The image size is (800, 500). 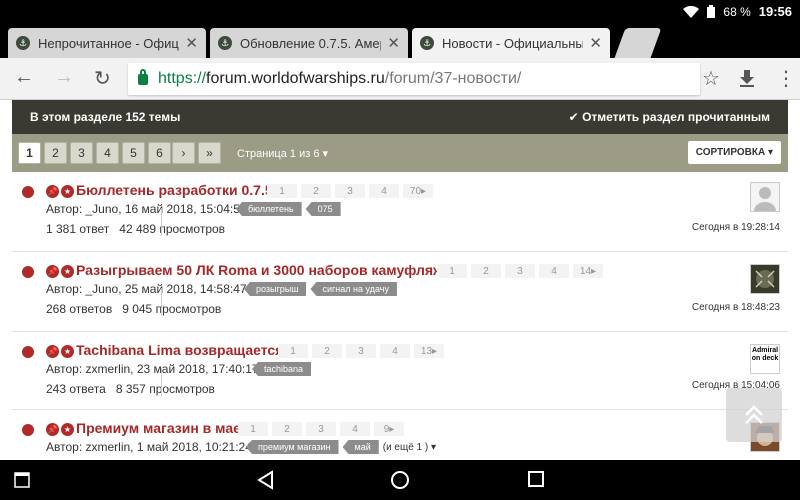 What do you see at coordinates (669, 117) in the screenshot?
I see `mark-read-link: ✔ Отметить раздел прочитанным` at bounding box center [669, 117].